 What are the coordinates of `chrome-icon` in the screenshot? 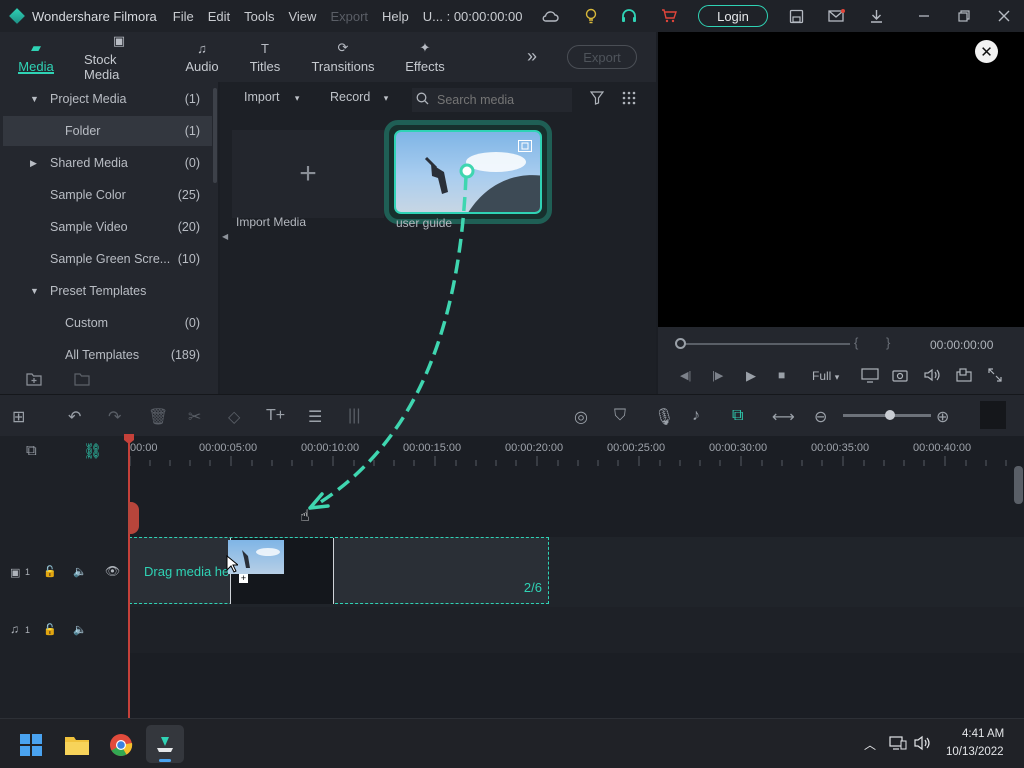 It's located at (121, 746).